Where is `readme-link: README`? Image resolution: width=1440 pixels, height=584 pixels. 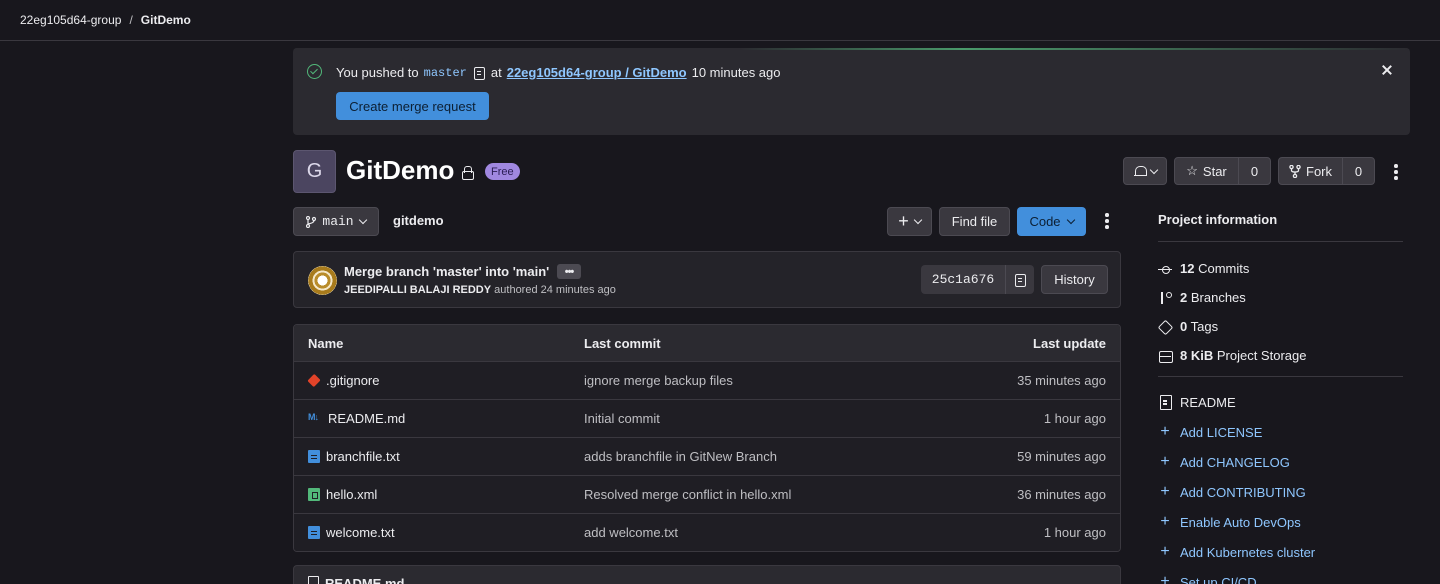 readme-link: README is located at coordinates (1280, 402).